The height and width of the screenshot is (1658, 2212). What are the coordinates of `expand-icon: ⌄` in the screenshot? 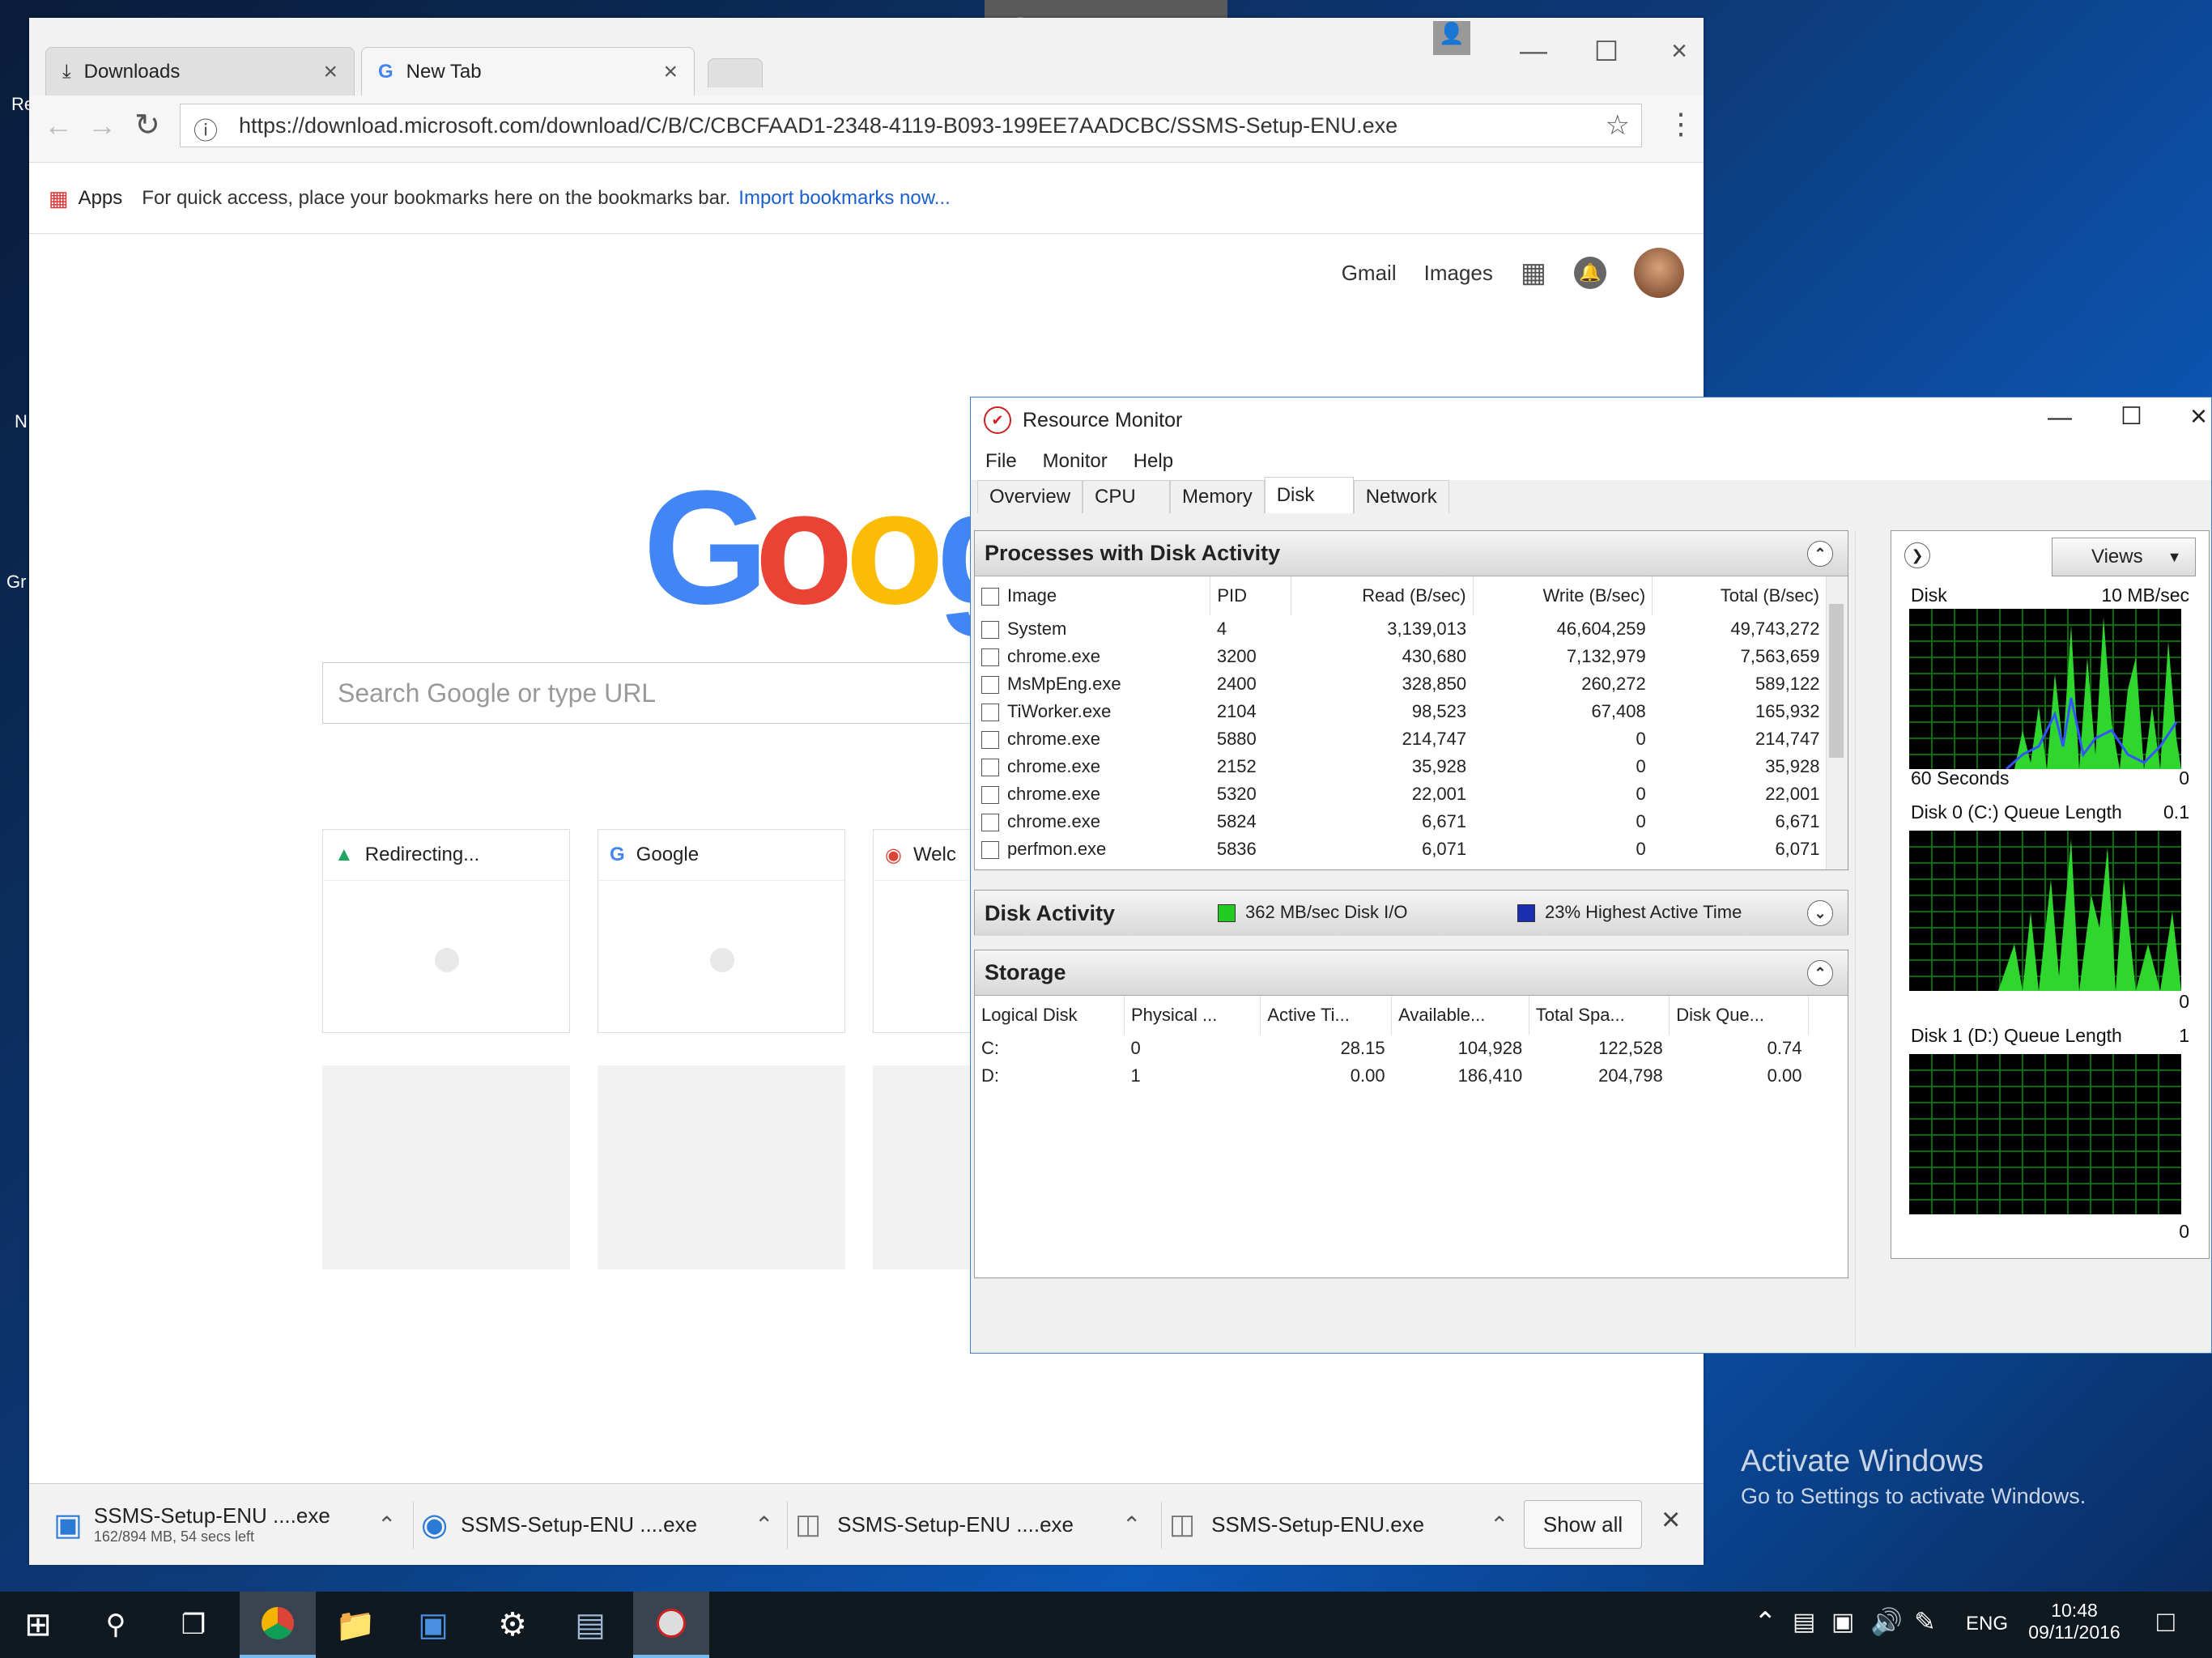 It's located at (1820, 913).